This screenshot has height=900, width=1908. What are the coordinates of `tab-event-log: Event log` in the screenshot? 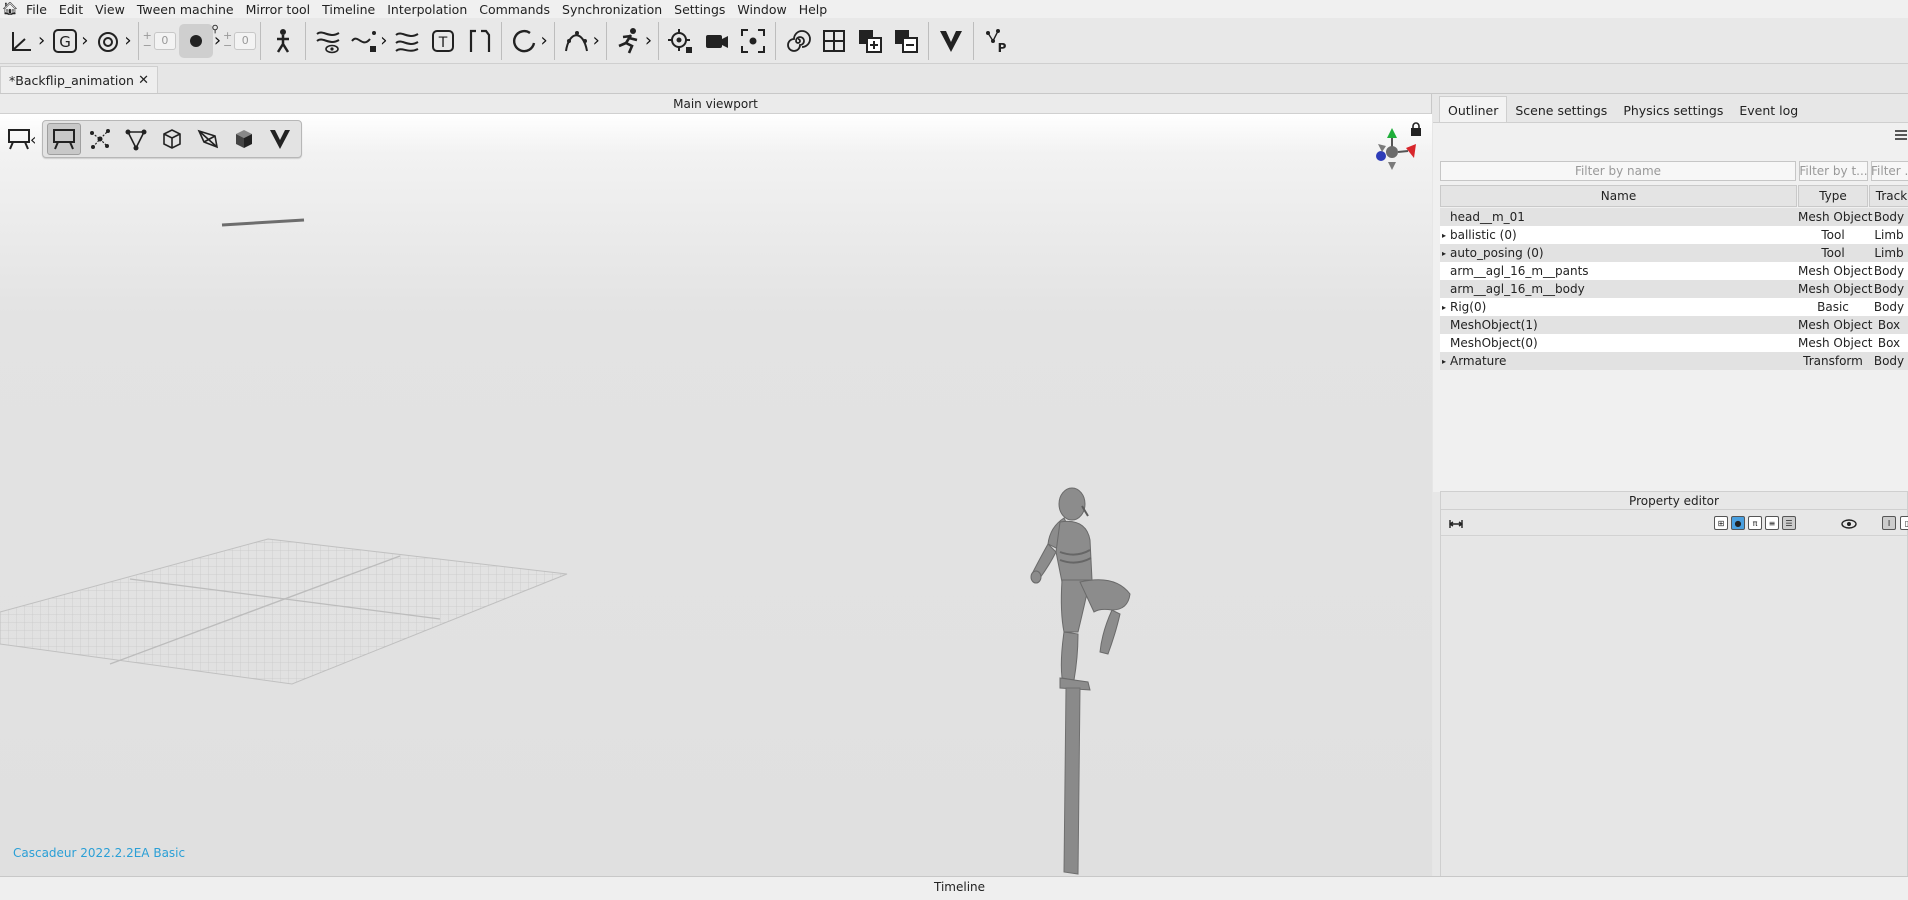 It's located at (1768, 109).